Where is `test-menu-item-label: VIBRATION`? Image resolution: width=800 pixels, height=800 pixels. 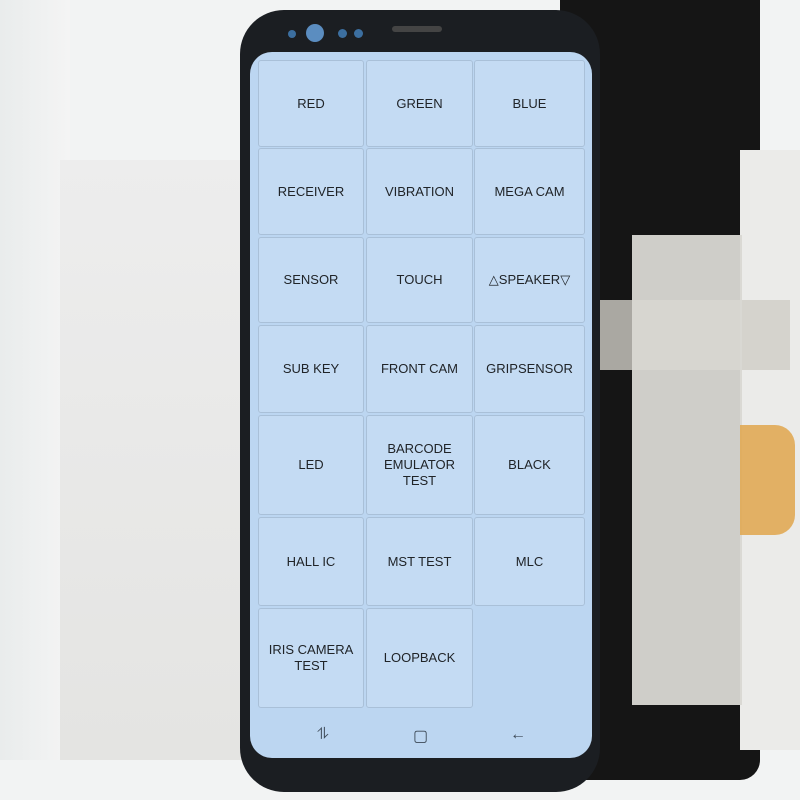 test-menu-item-label: VIBRATION is located at coordinates (419, 191).